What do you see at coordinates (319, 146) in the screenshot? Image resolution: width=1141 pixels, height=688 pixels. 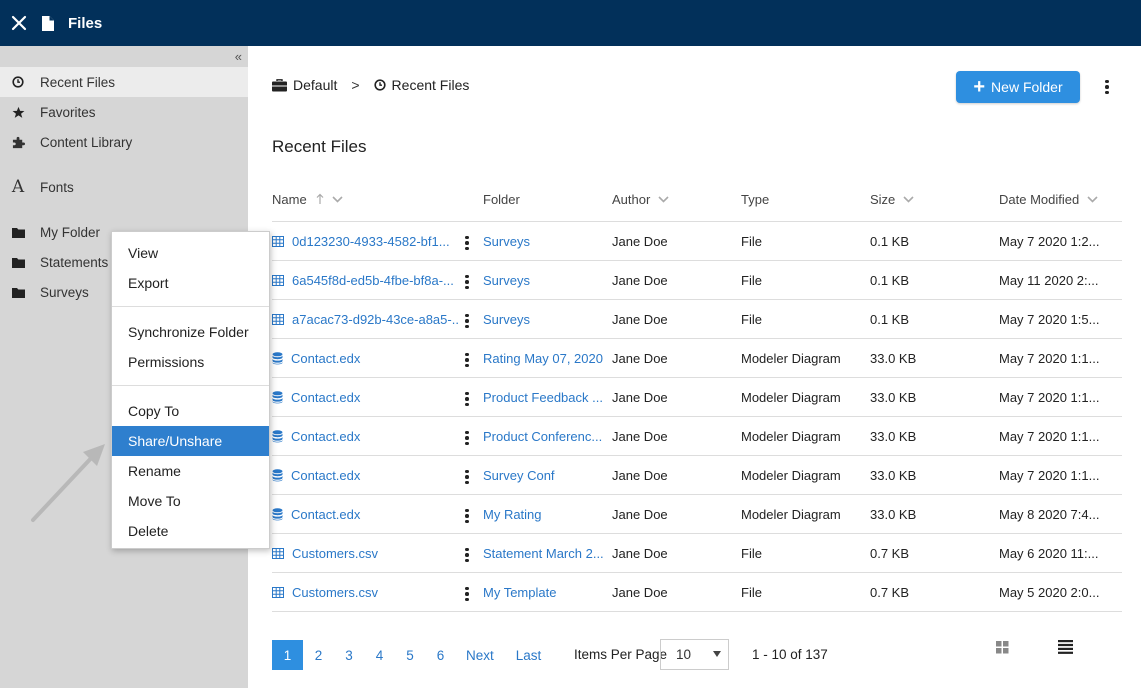 I see `page-title: Recent Files` at bounding box center [319, 146].